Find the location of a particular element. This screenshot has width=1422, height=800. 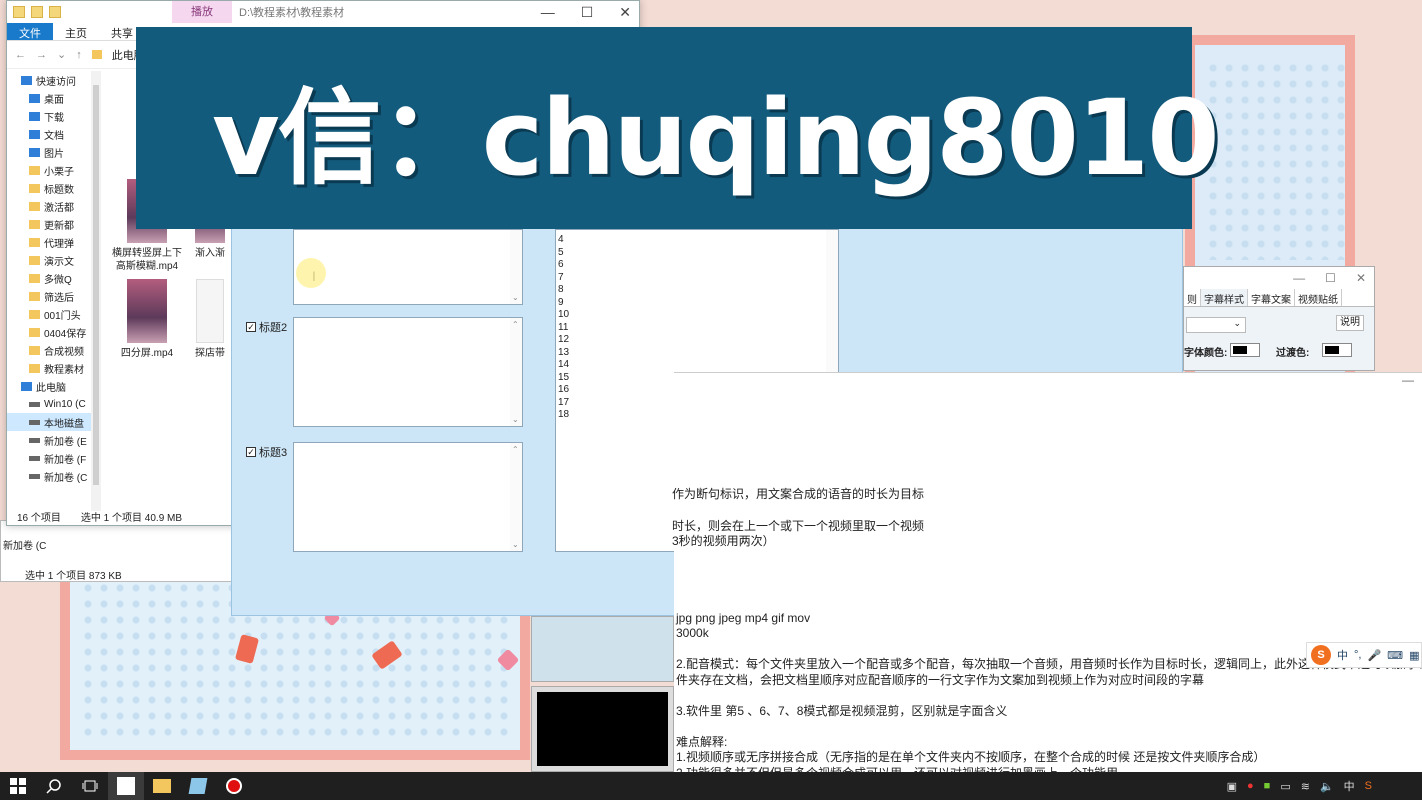

sidebar-item-label: 0404保存 is located at coordinates (65, 334).